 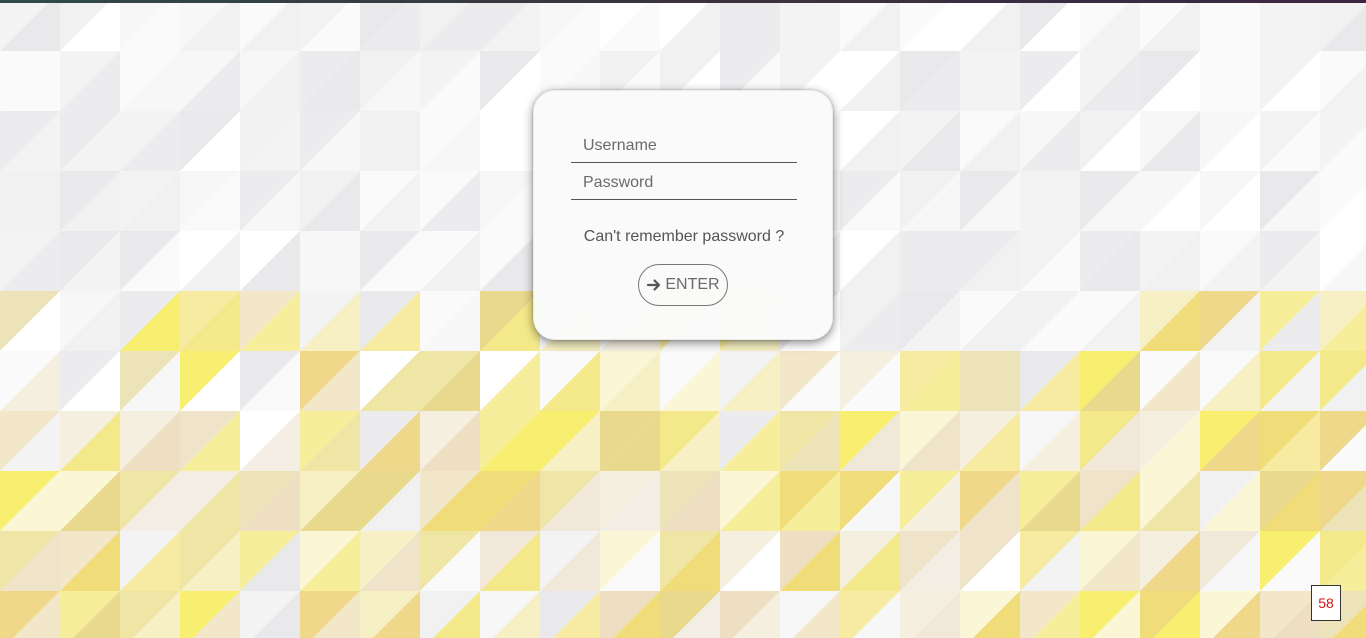 I want to click on password-input, so click(x=684, y=183).